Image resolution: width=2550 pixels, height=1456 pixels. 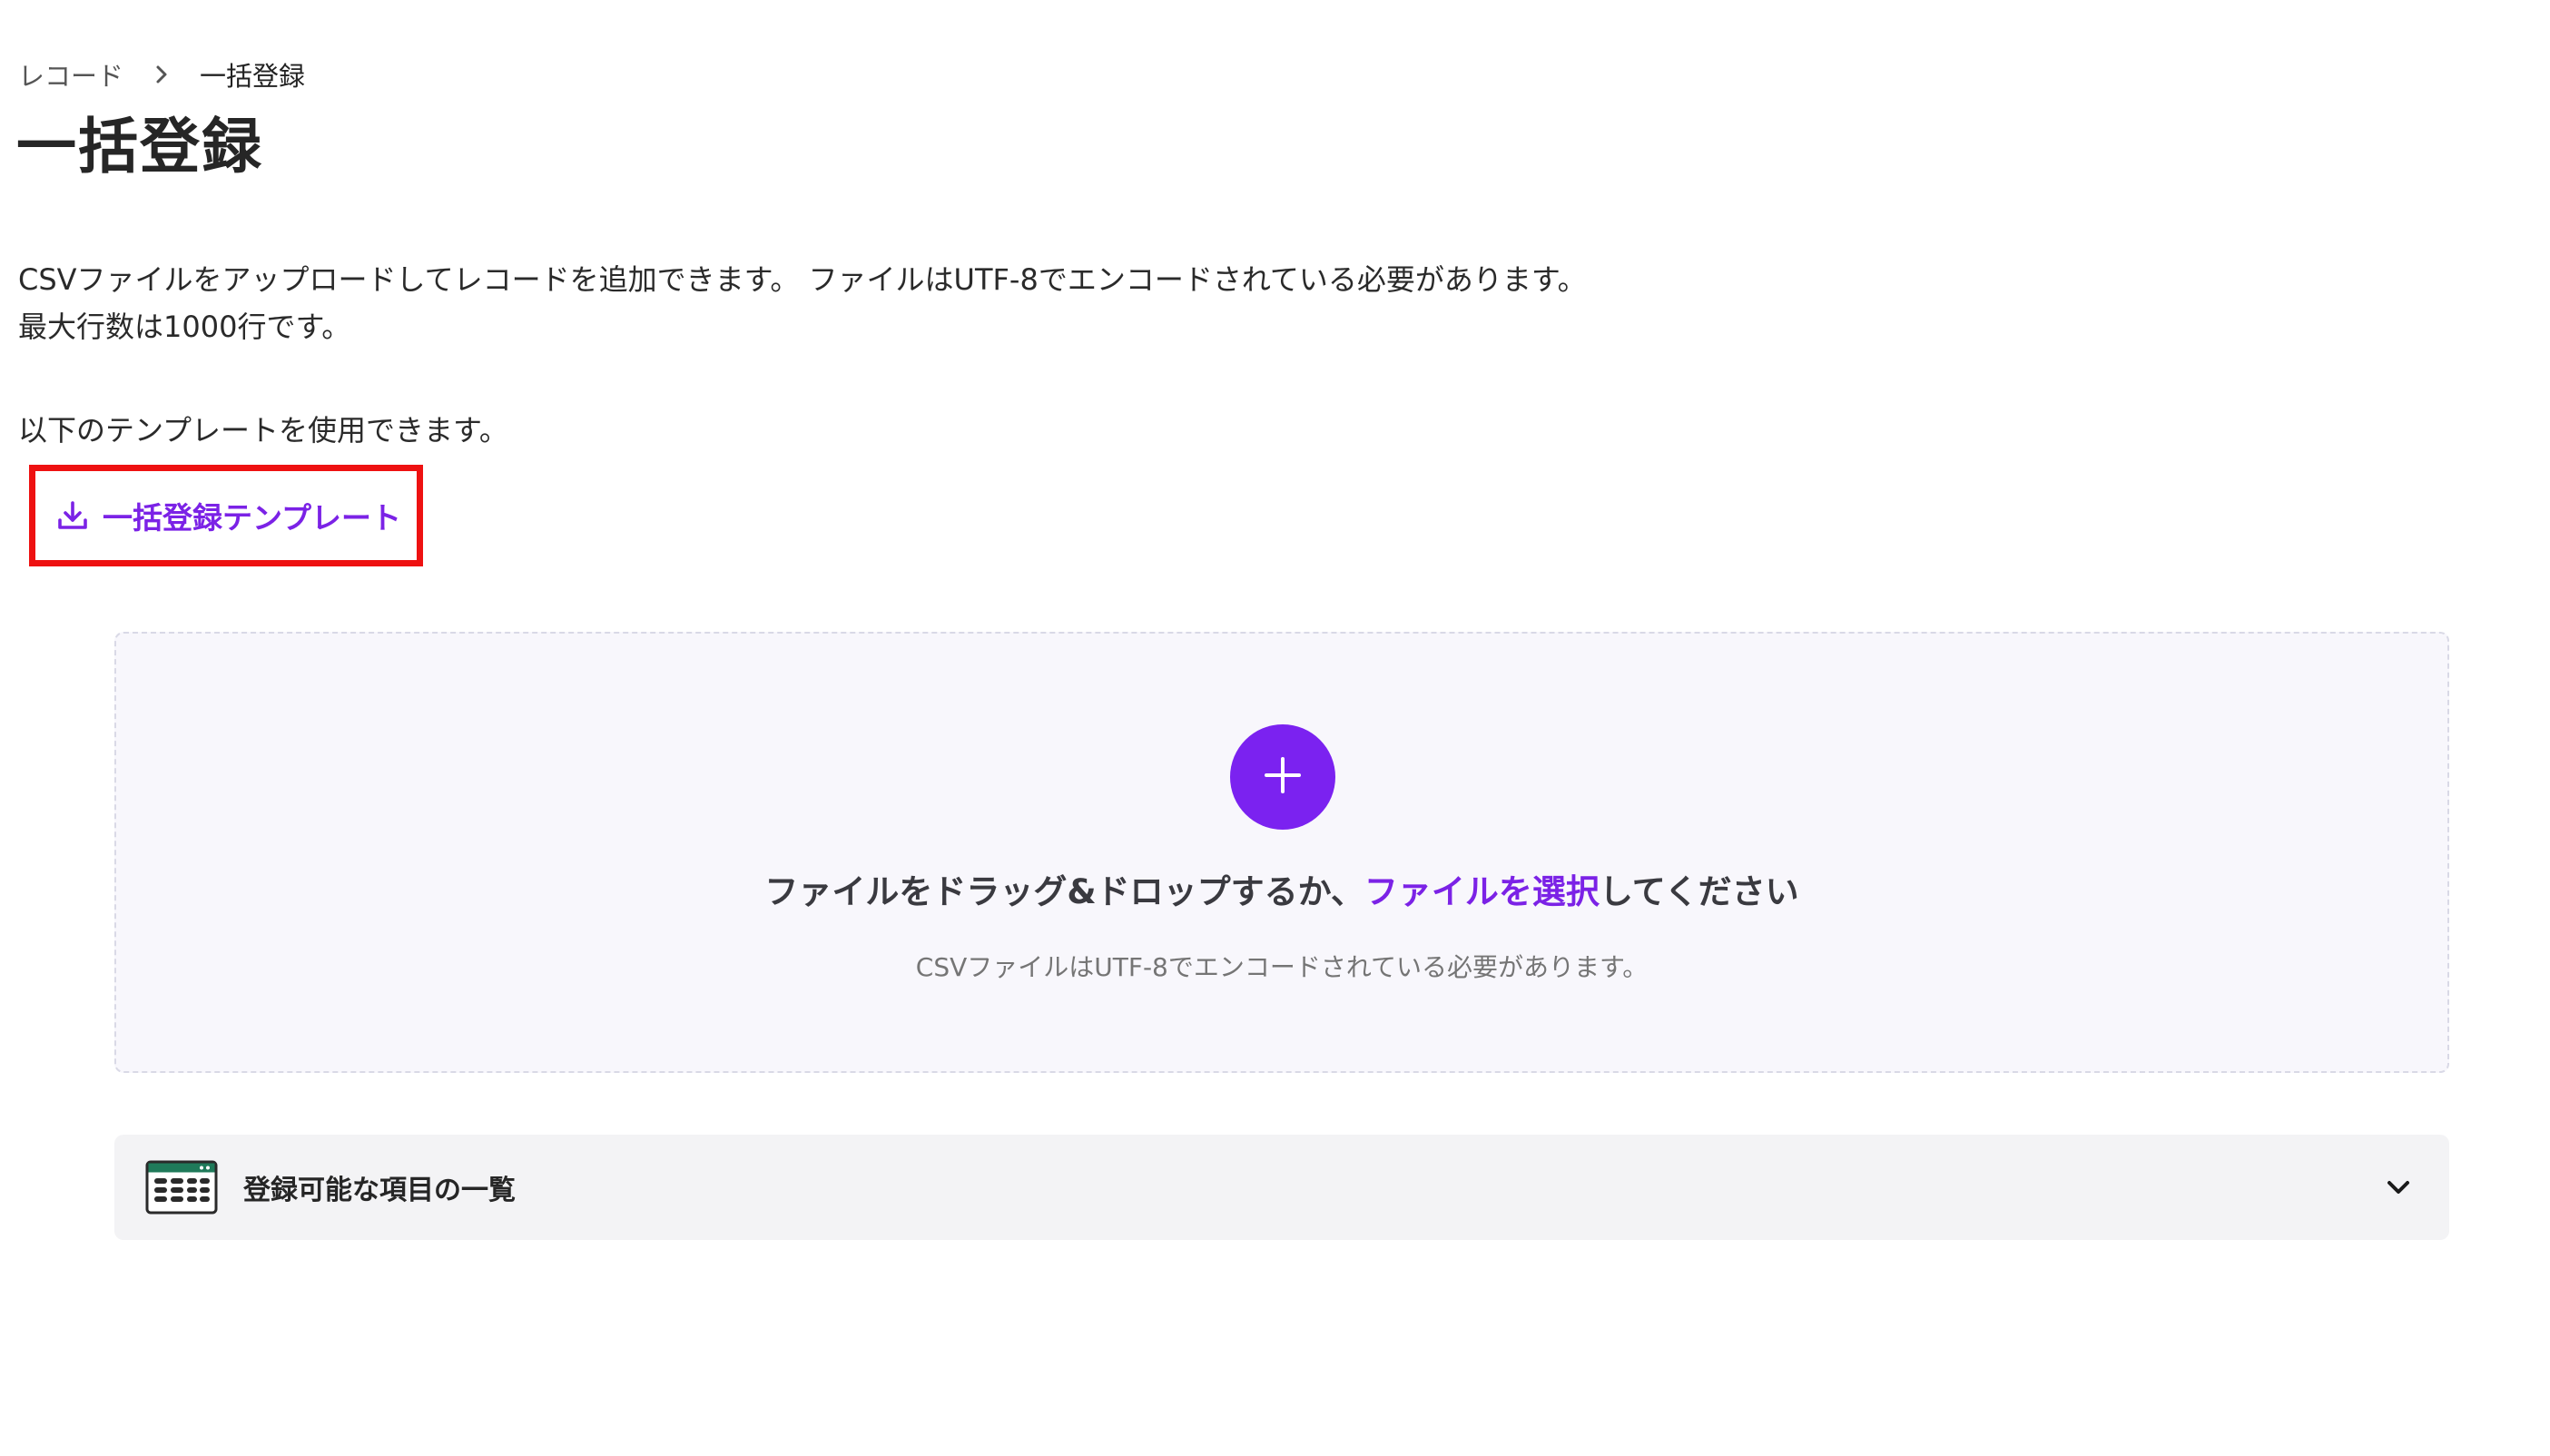 I want to click on template-note: 以下のテンプレートを使用できます。, so click(x=263, y=430).